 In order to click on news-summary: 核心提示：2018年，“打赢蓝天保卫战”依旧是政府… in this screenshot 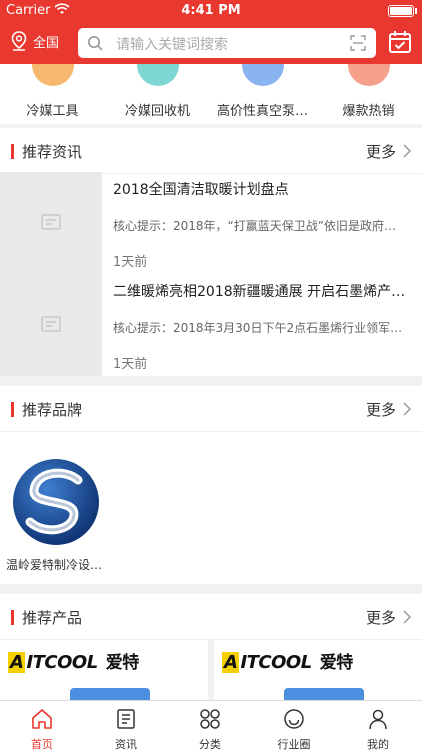, I will do `click(254, 226)`.